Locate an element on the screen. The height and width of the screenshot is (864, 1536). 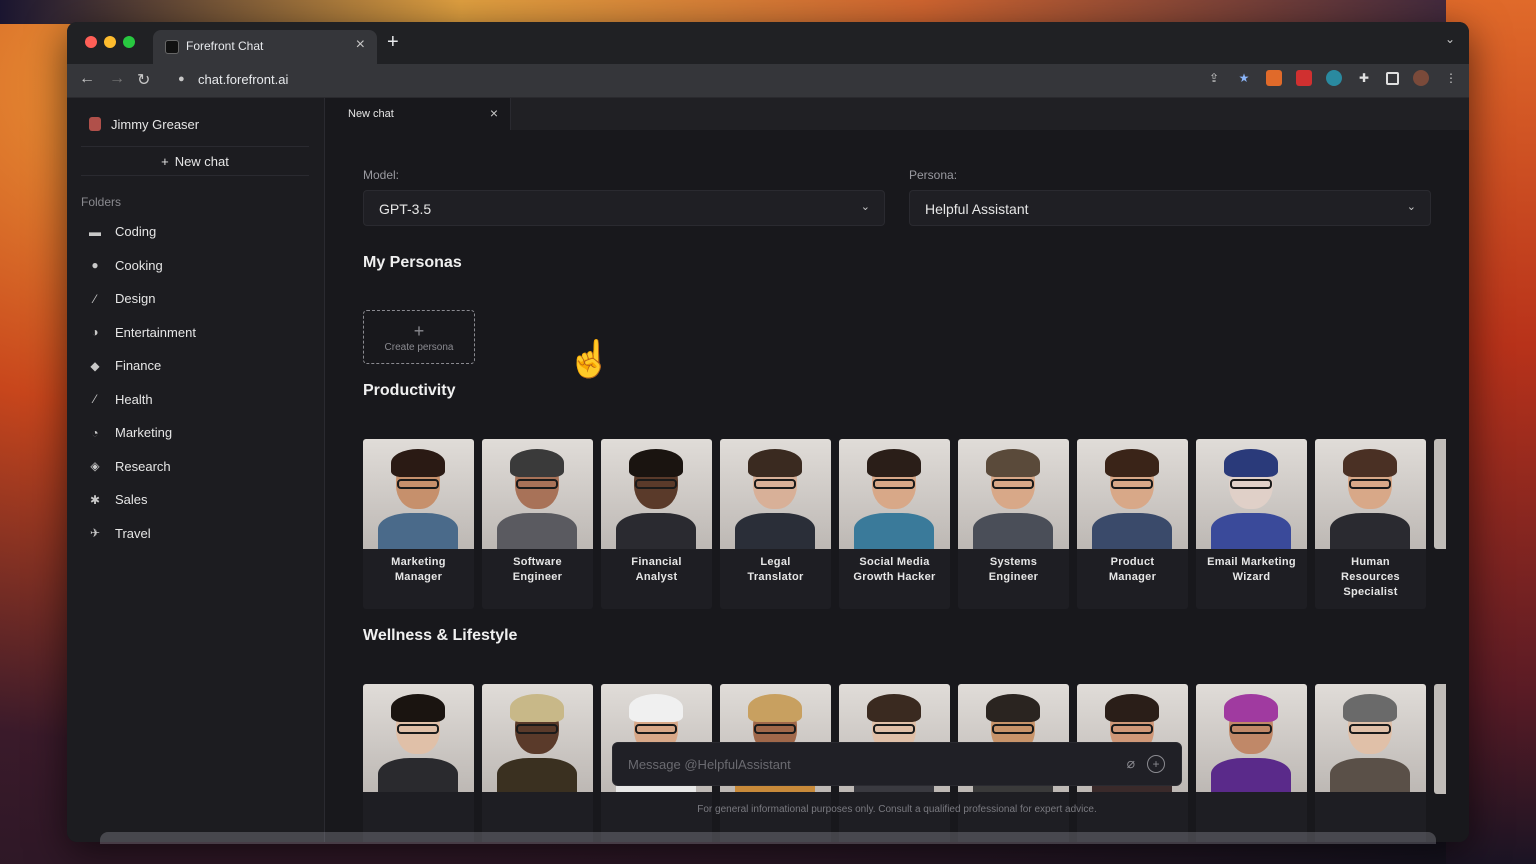
browser-tab: Forefront Chat × is located at coordinates (265, 47).